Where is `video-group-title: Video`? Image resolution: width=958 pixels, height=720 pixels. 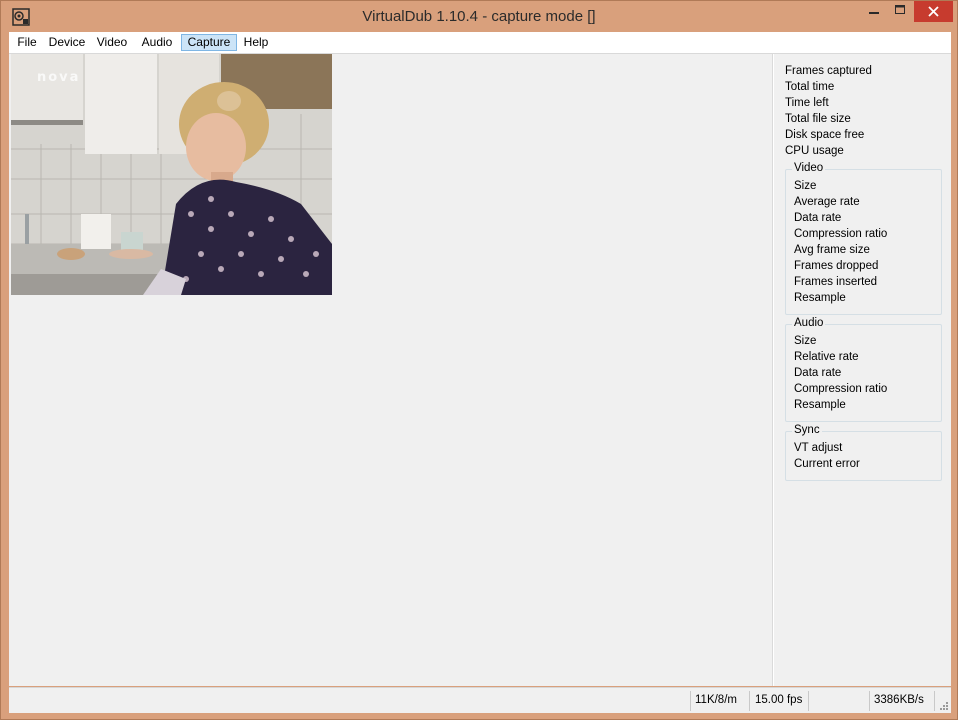
video-group-title: Video is located at coordinates (809, 168).